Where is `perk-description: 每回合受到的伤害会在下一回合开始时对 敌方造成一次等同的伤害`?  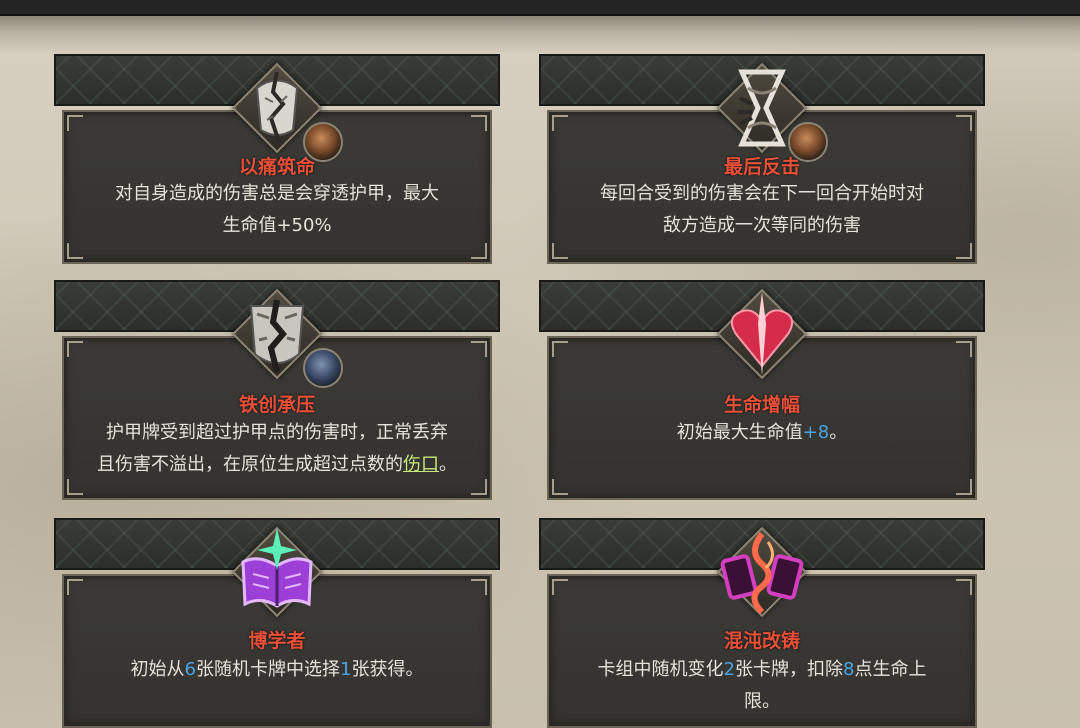 perk-description: 每回合受到的伤害会在下一回合开始时对 敌方造成一次等同的伤害 is located at coordinates (762, 209).